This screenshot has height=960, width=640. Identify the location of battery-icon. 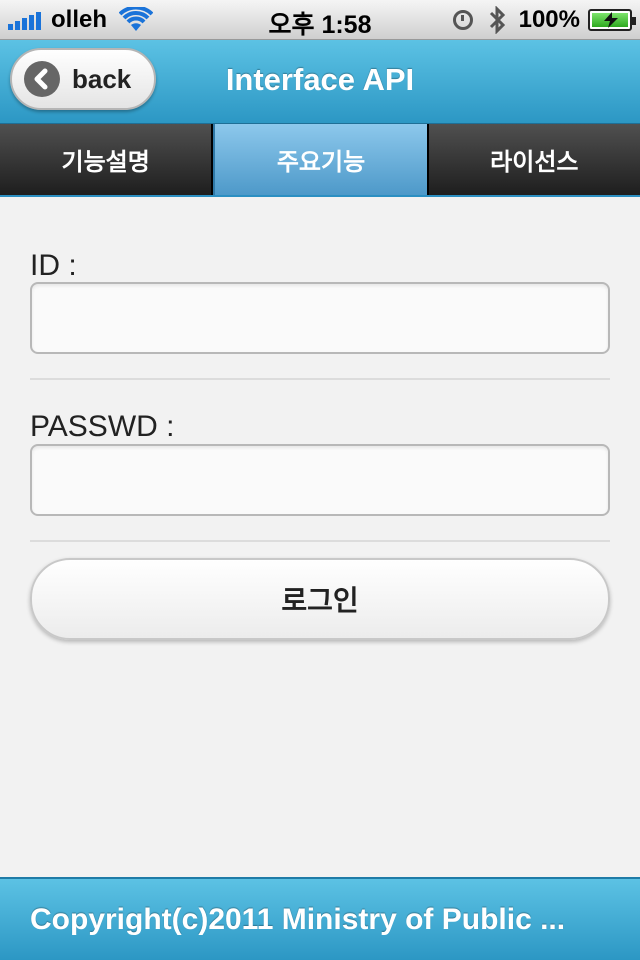
(612, 20).